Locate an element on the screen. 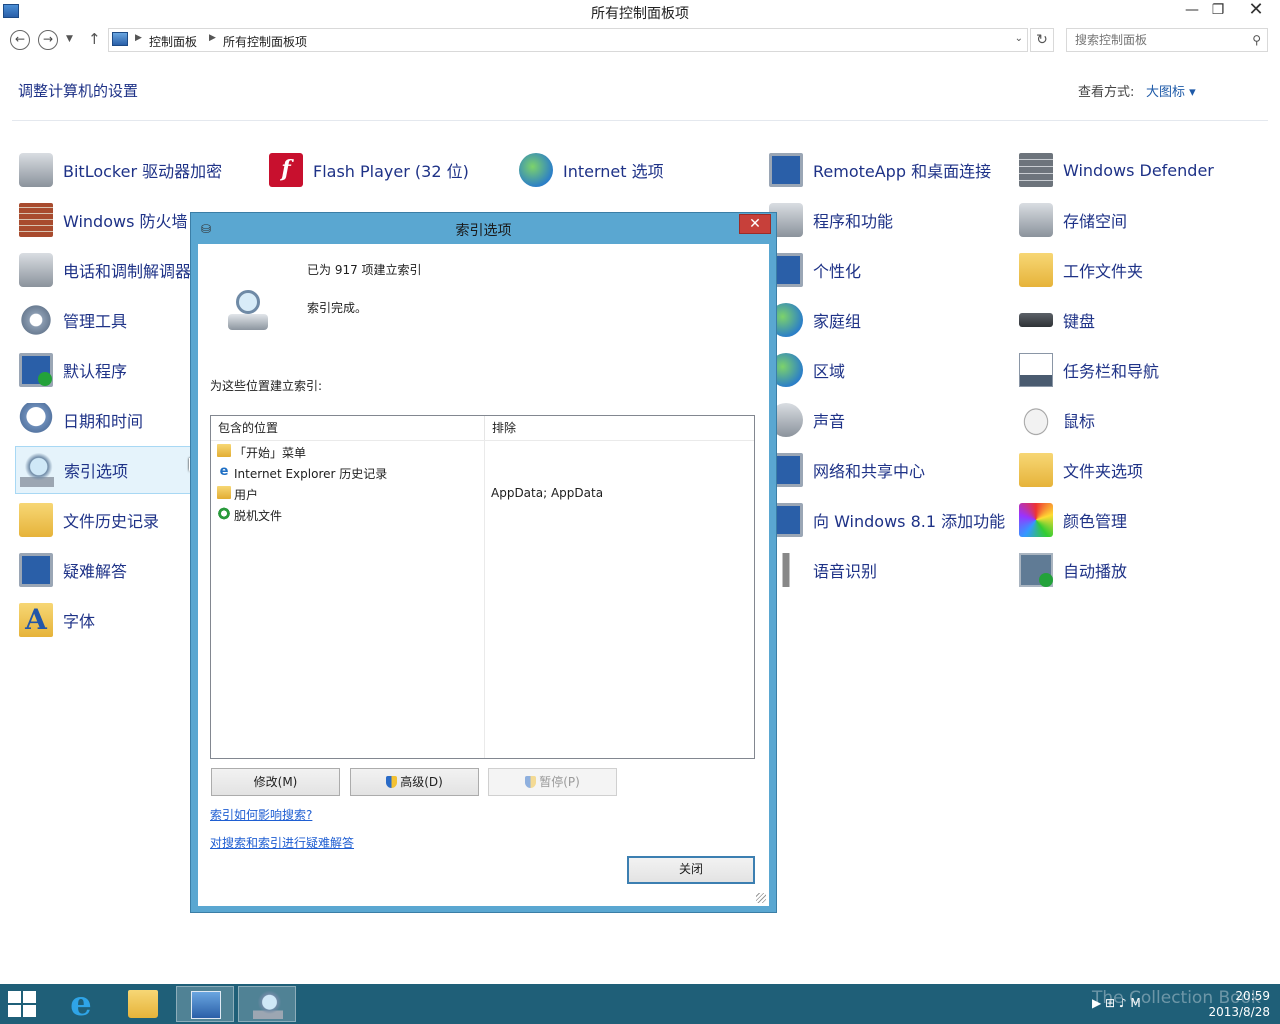 This screenshot has height=1024, width=1280. item-label: 疑难解答 is located at coordinates (95, 571).